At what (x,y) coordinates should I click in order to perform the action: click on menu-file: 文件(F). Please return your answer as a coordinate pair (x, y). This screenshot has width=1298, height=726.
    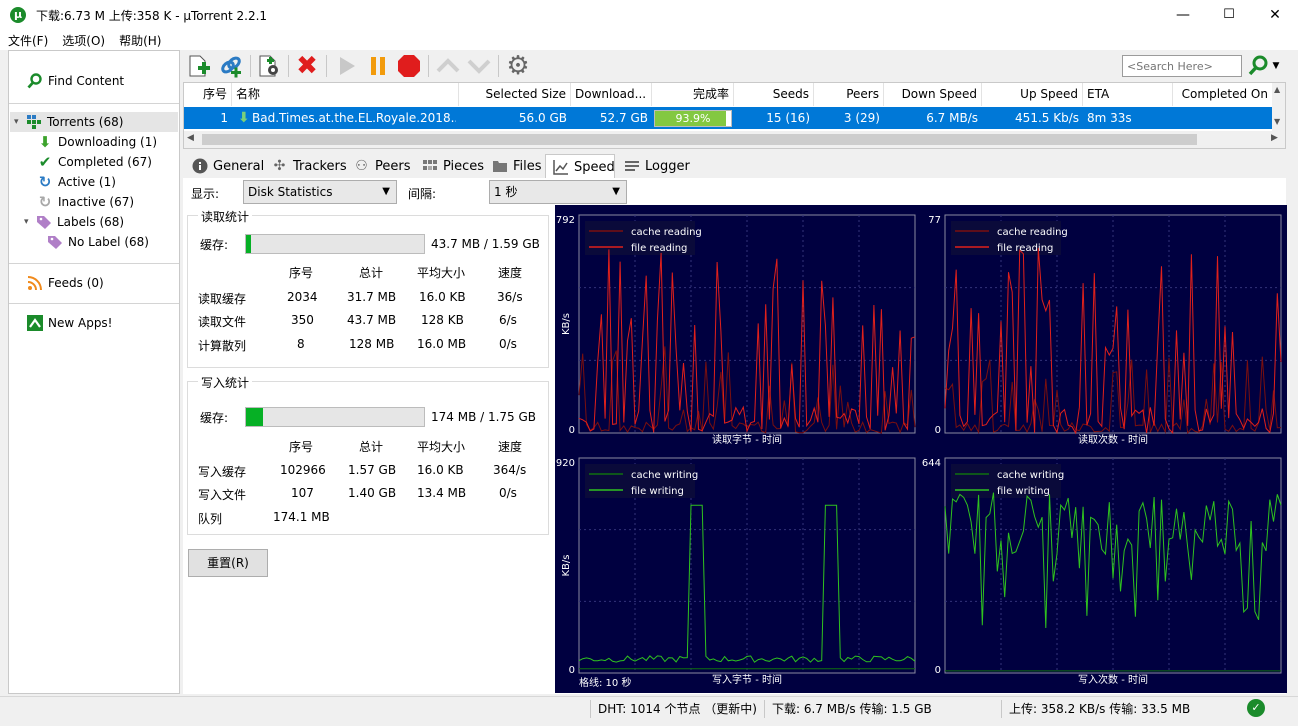
    Looking at the image, I should click on (28, 40).